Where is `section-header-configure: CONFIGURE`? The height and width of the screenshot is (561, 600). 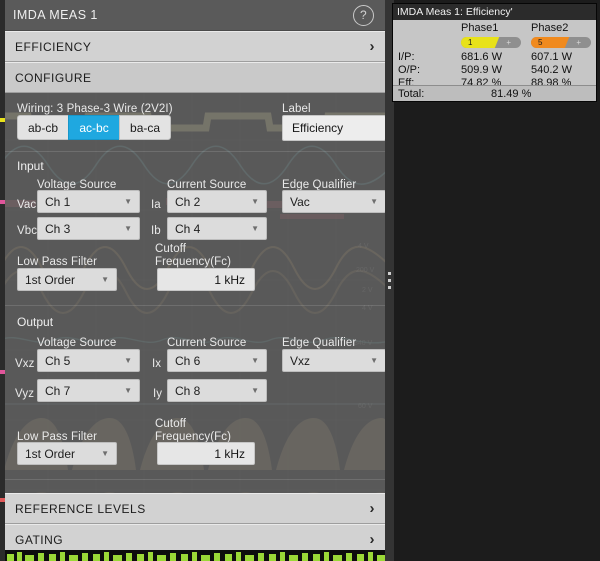
section-header-configure: CONFIGURE is located at coordinates (195, 77).